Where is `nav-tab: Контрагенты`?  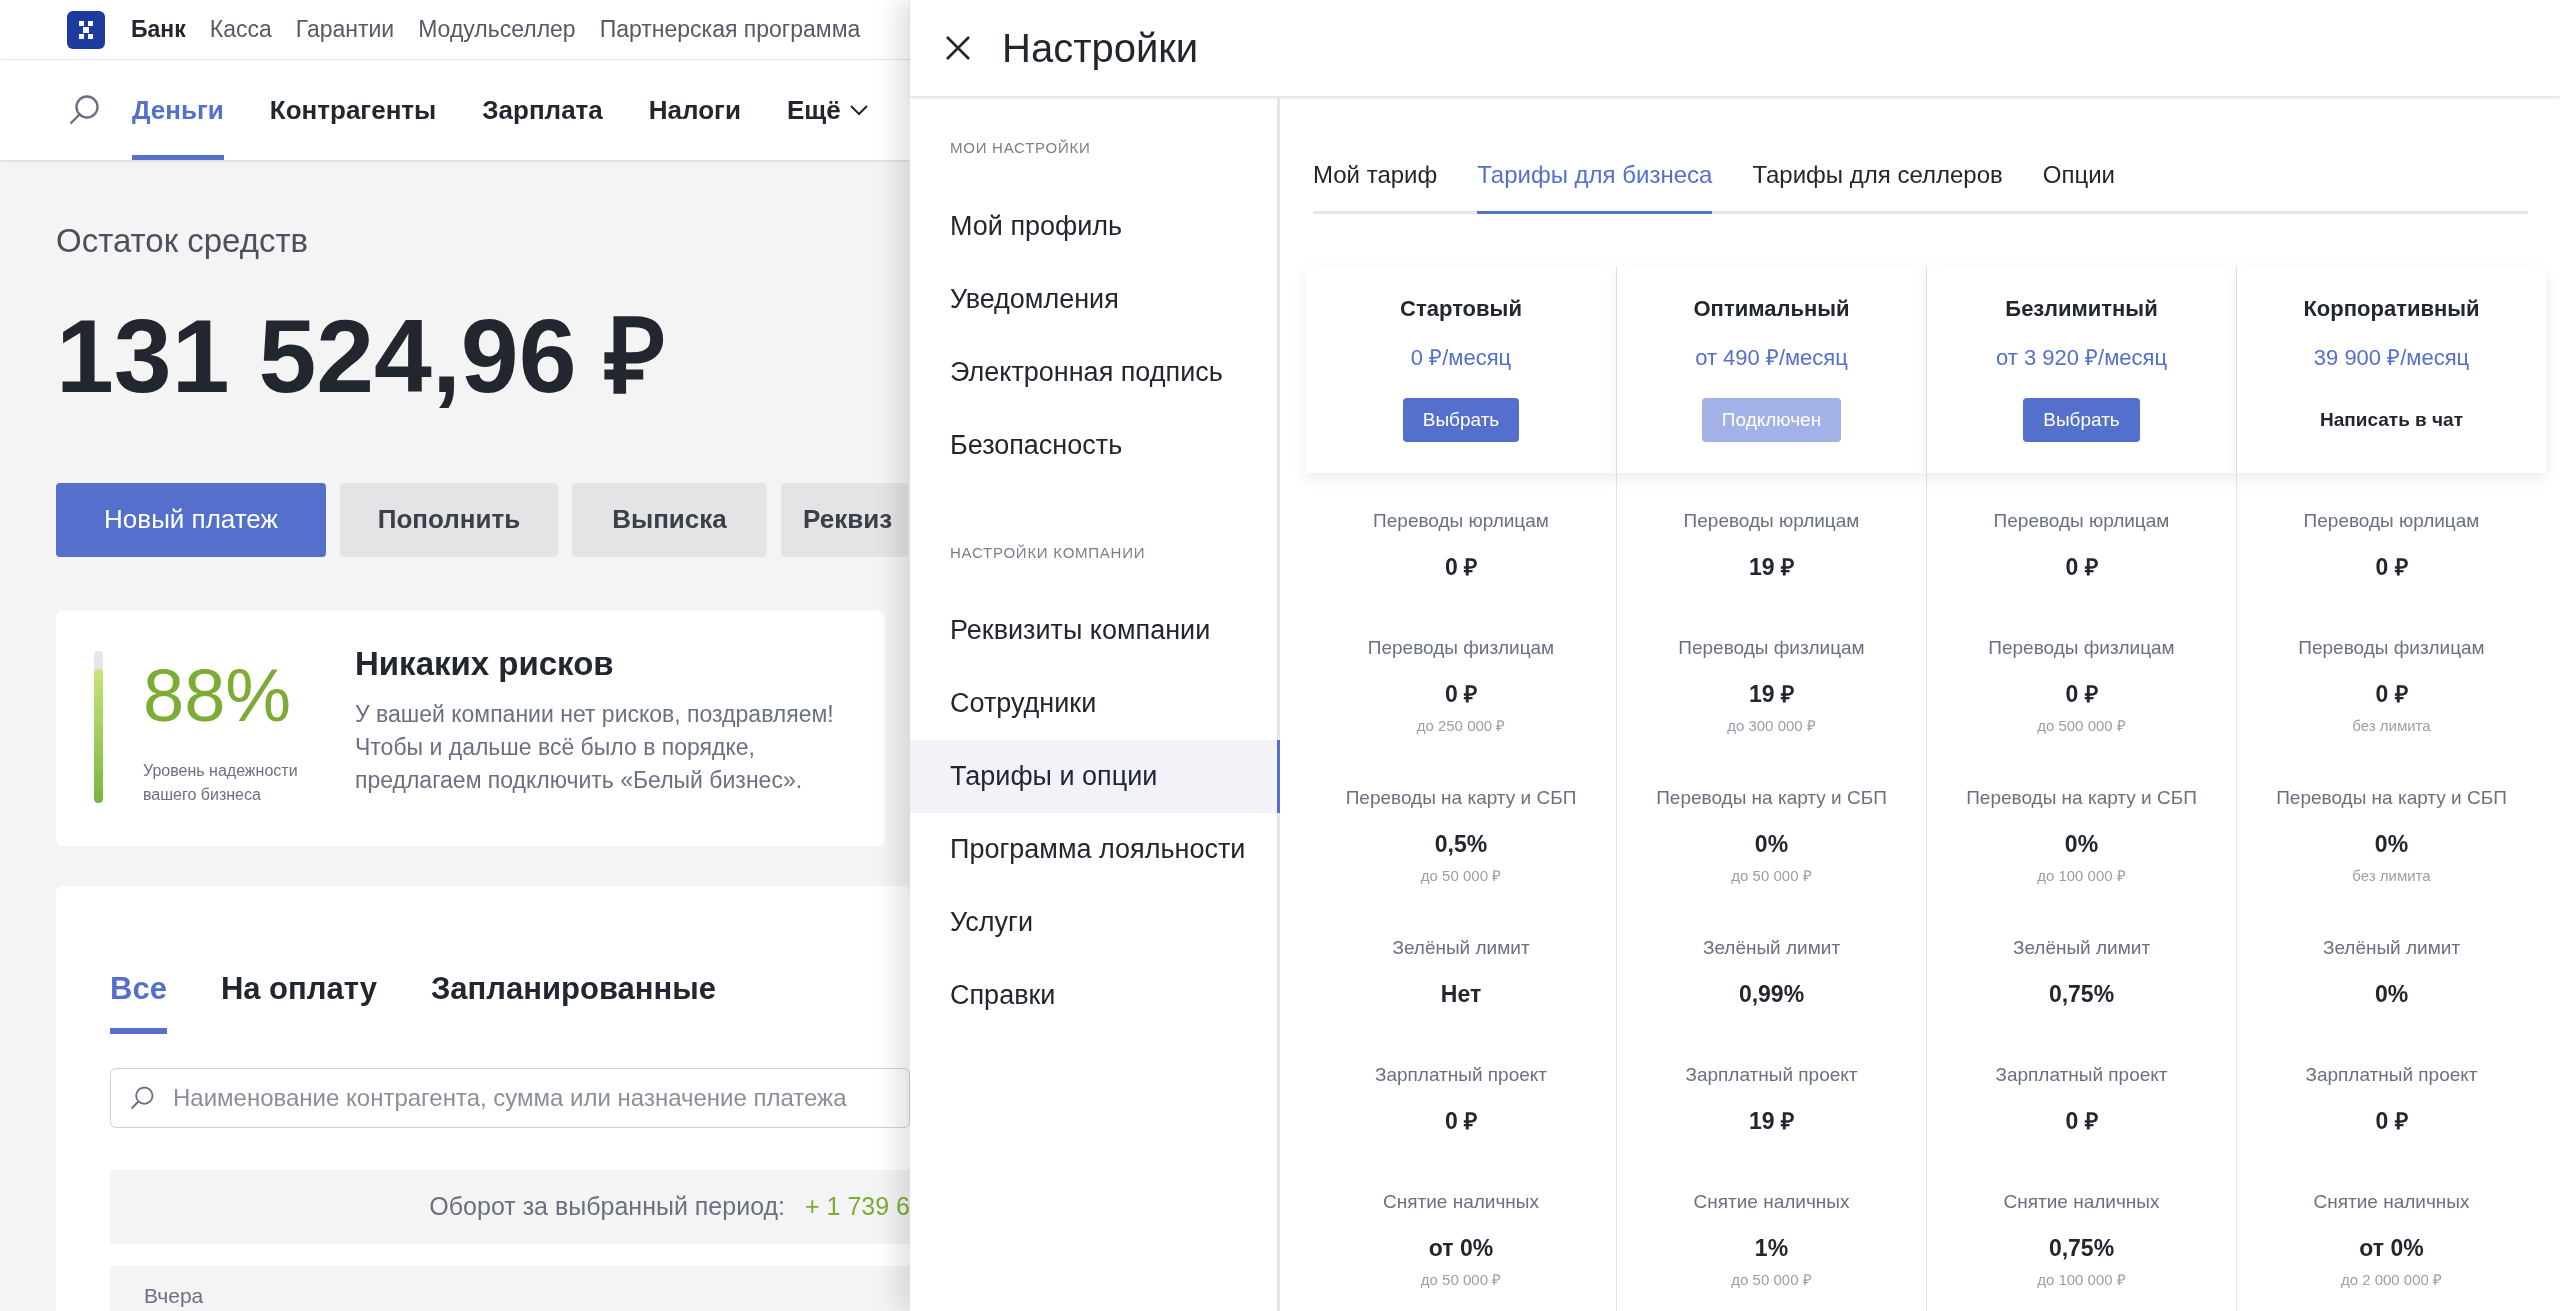 nav-tab: Контрагенты is located at coordinates (353, 110).